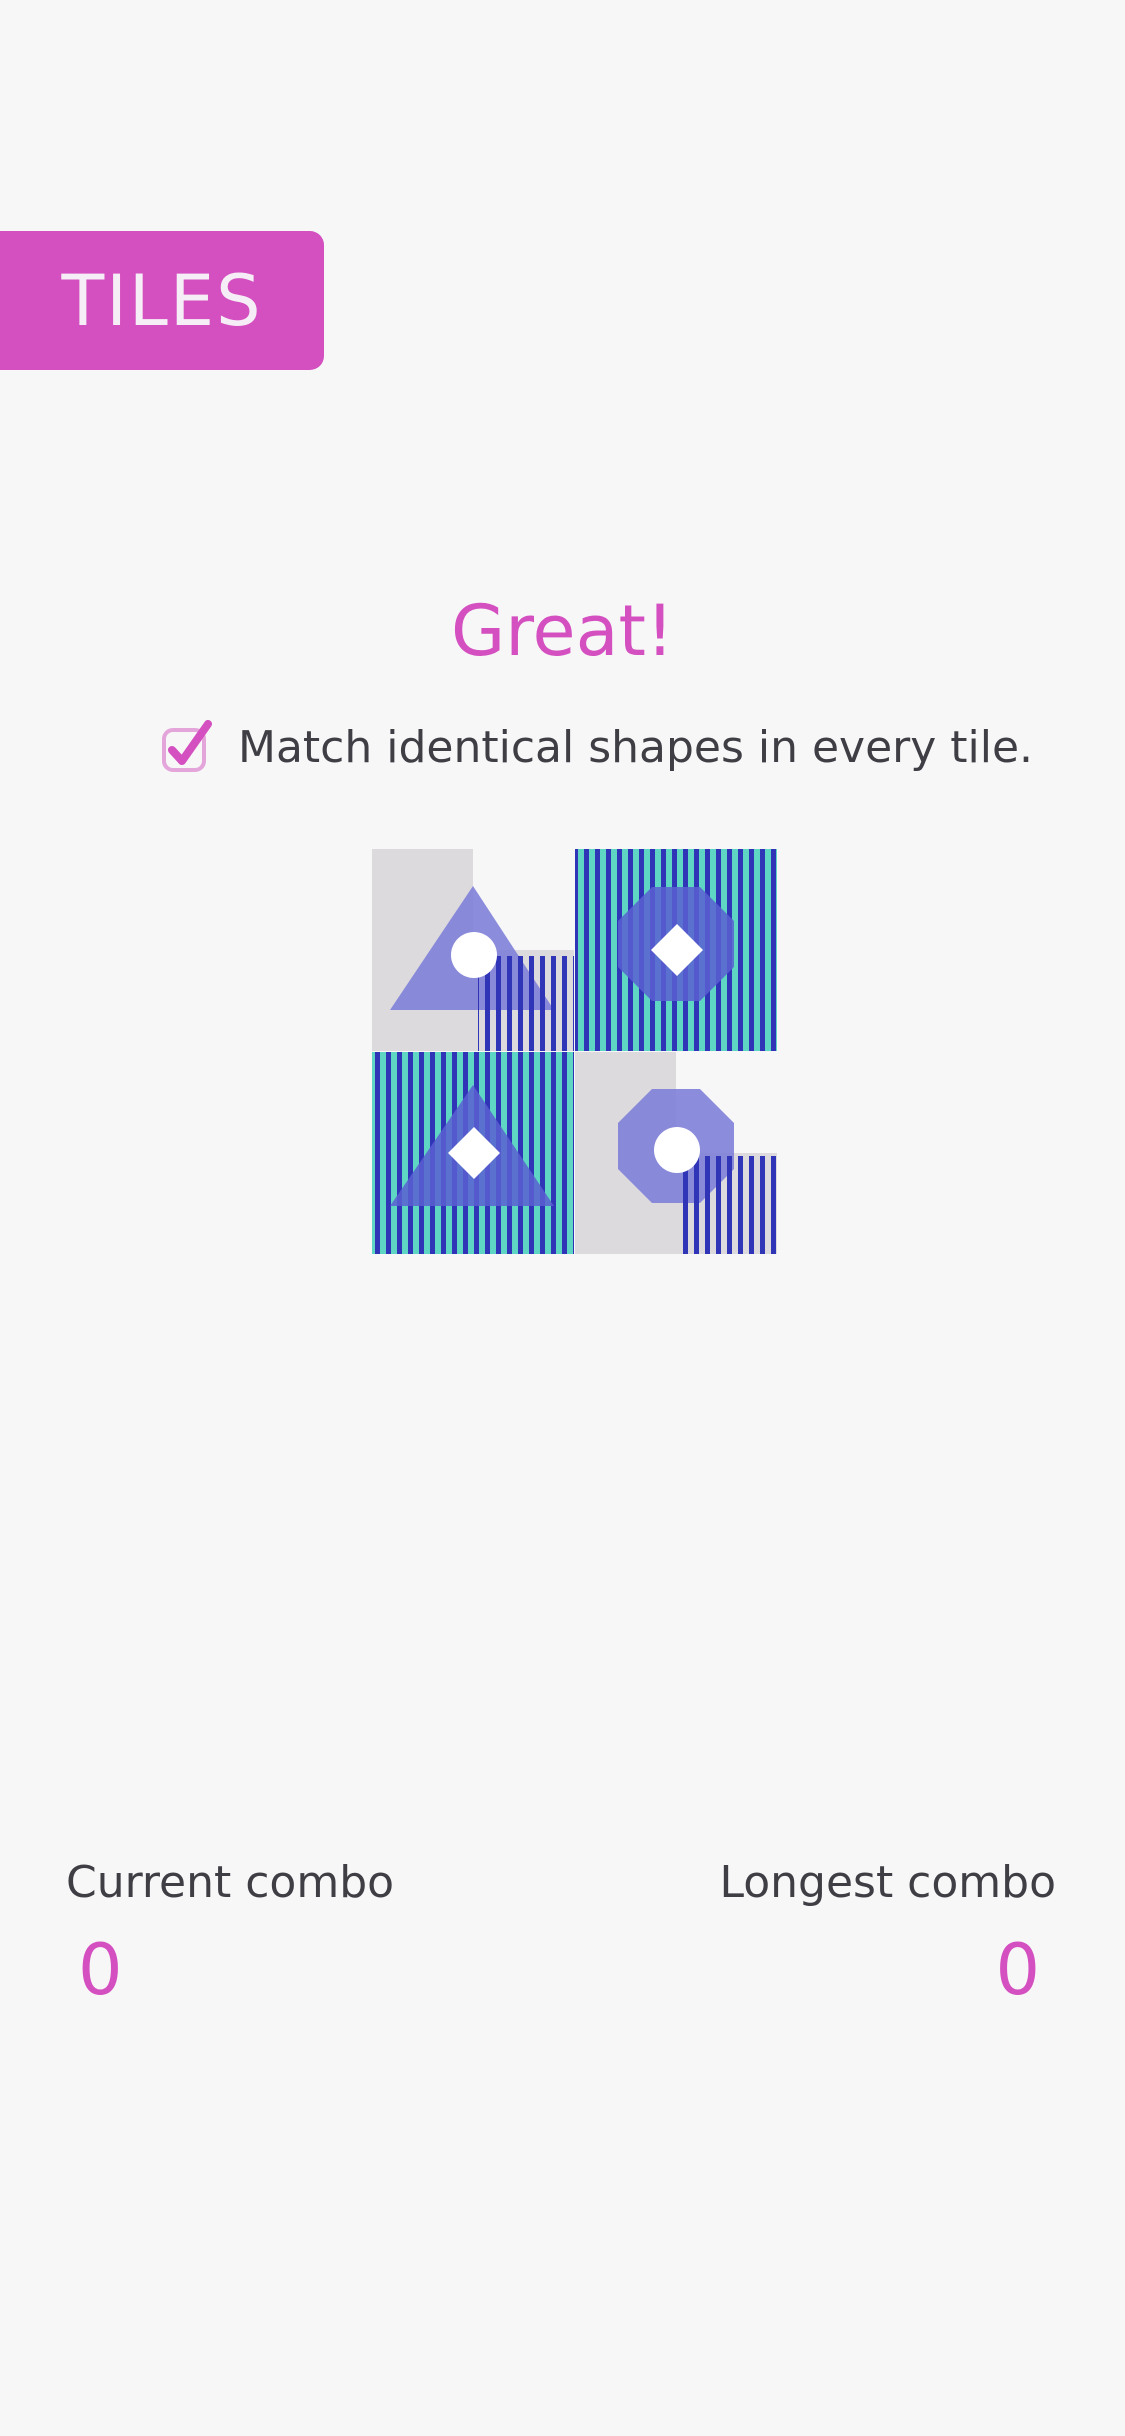  I want to click on brand-badge: TILES, so click(162, 300).